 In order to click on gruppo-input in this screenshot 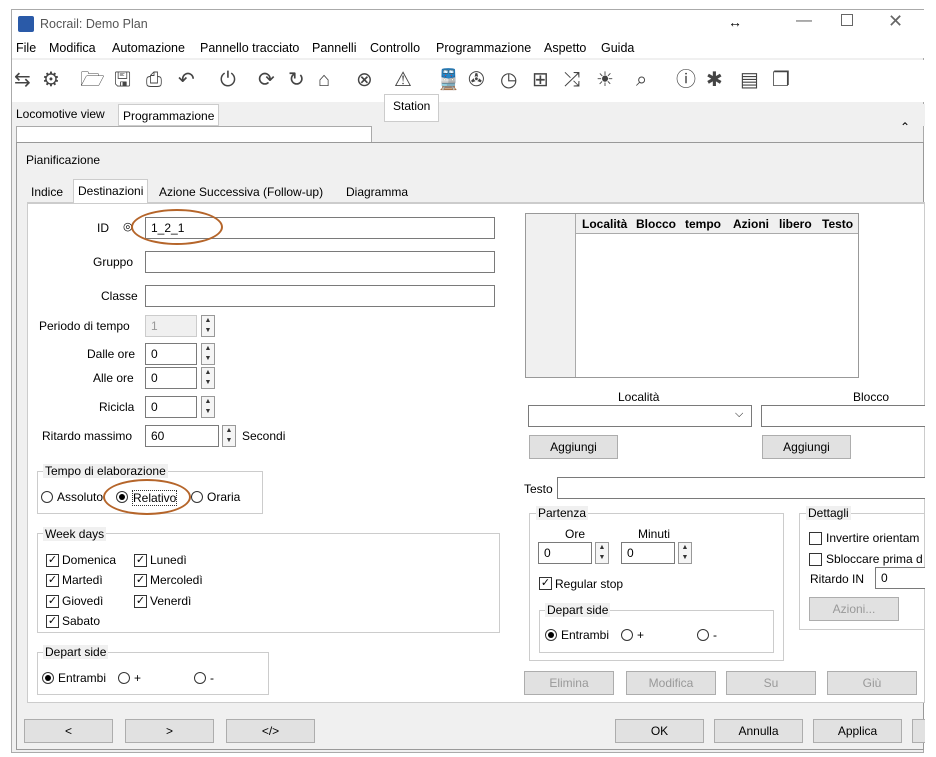, I will do `click(320, 262)`.